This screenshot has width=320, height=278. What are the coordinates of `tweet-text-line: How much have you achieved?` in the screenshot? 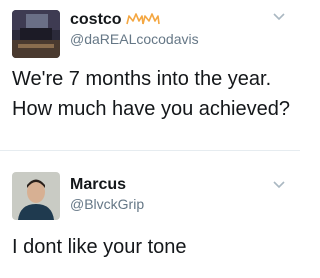 It's located at (151, 109).